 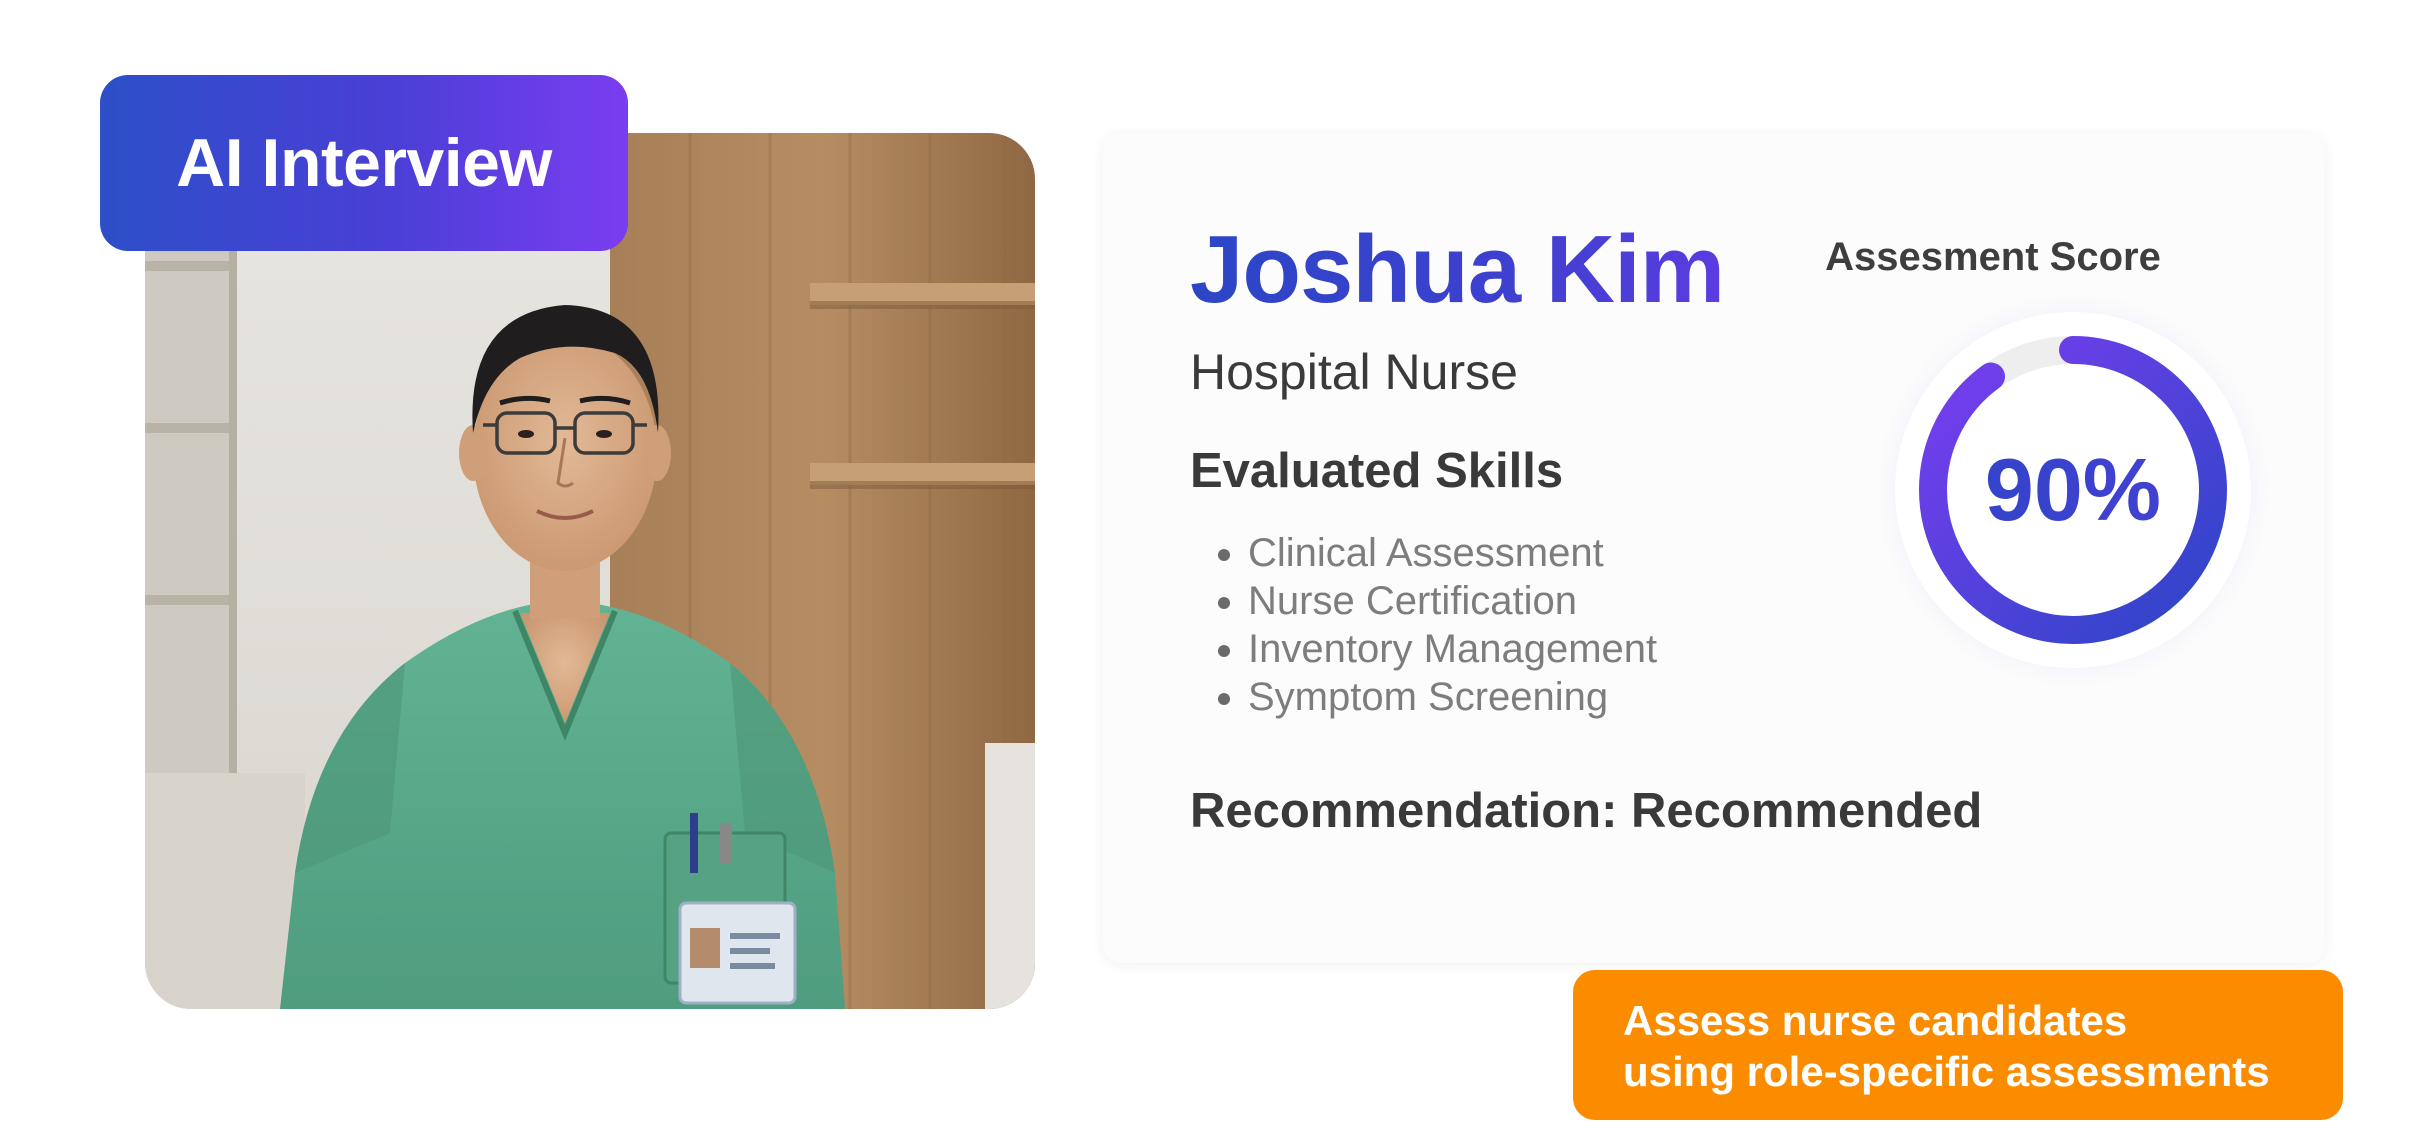 What do you see at coordinates (1993, 257) in the screenshot?
I see `score-label: Assesment Score` at bounding box center [1993, 257].